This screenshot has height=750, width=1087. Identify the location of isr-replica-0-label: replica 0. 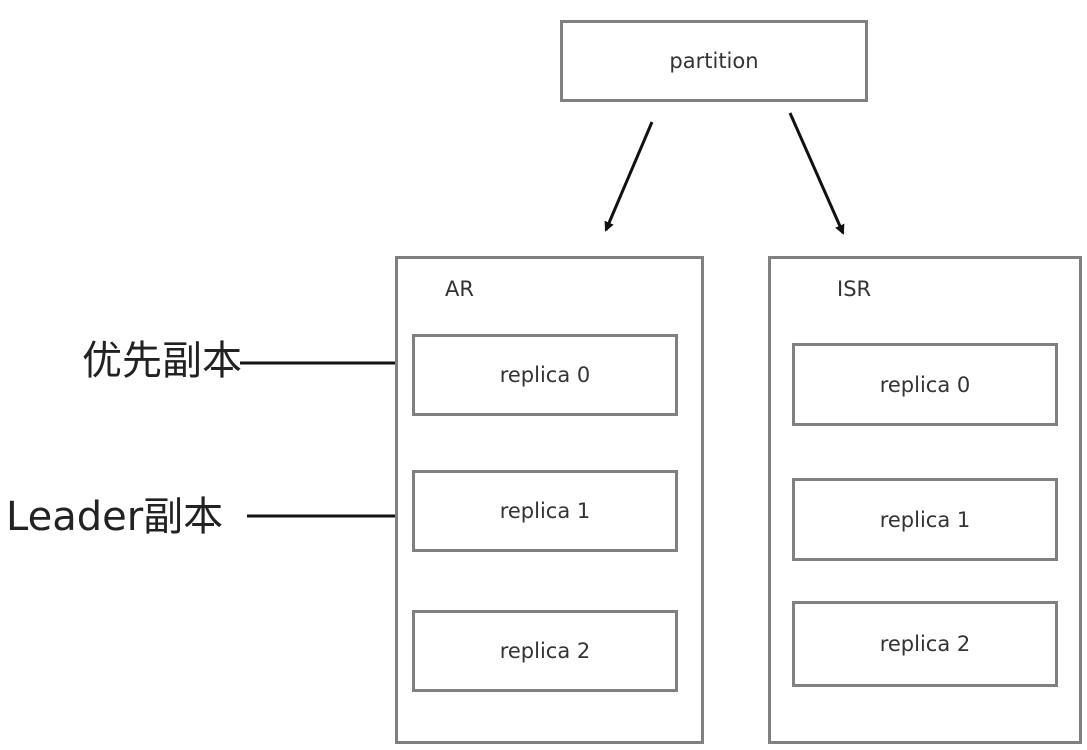
(925, 384).